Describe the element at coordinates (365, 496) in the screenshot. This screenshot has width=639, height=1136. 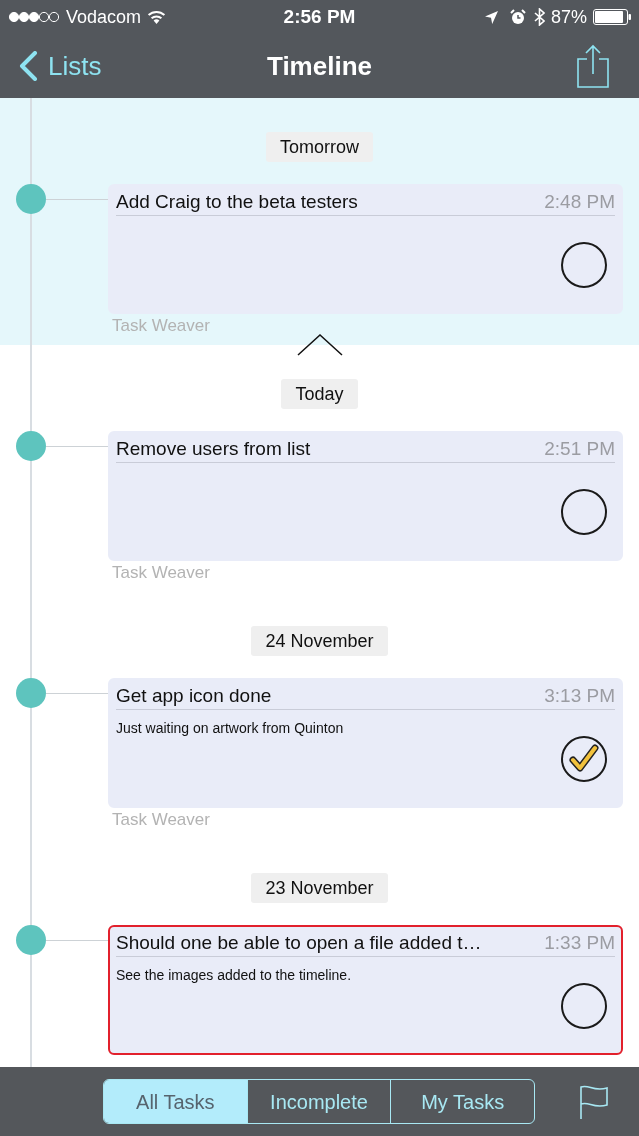
I see `task-card: Remove users from list 2:51 PM` at that location.